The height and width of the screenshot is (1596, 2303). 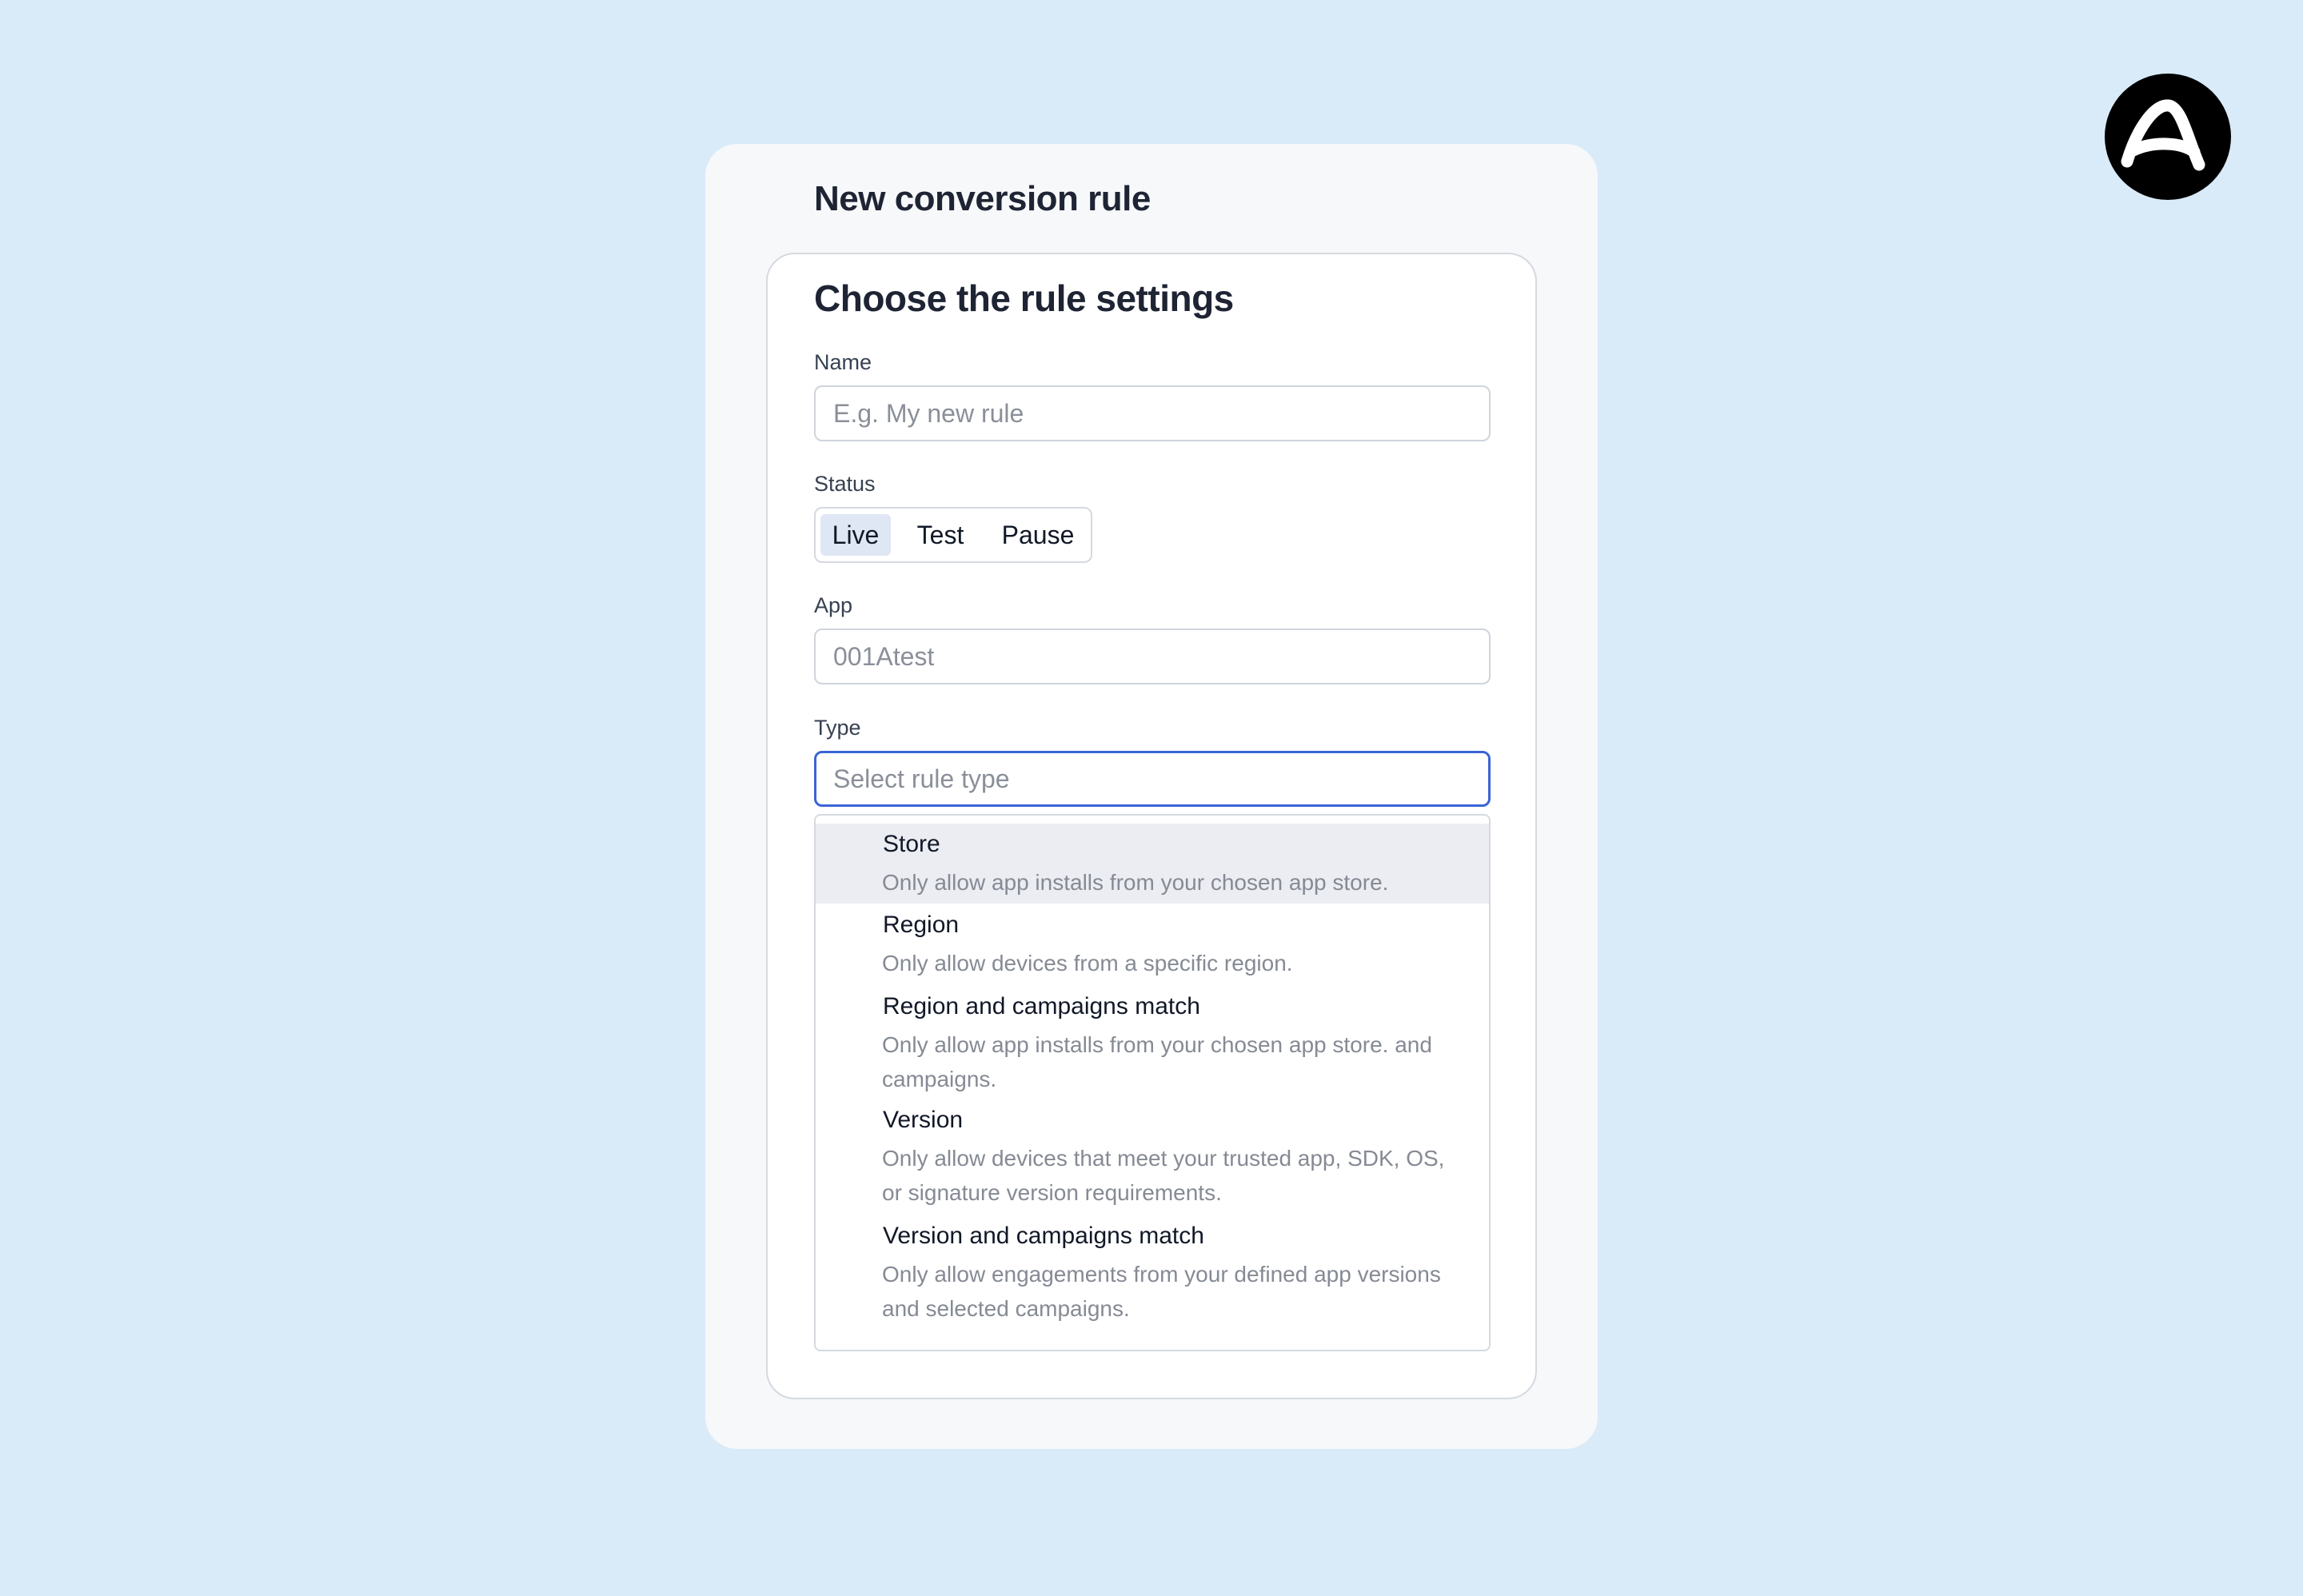 What do you see at coordinates (845, 484) in the screenshot?
I see `status-label: Status` at bounding box center [845, 484].